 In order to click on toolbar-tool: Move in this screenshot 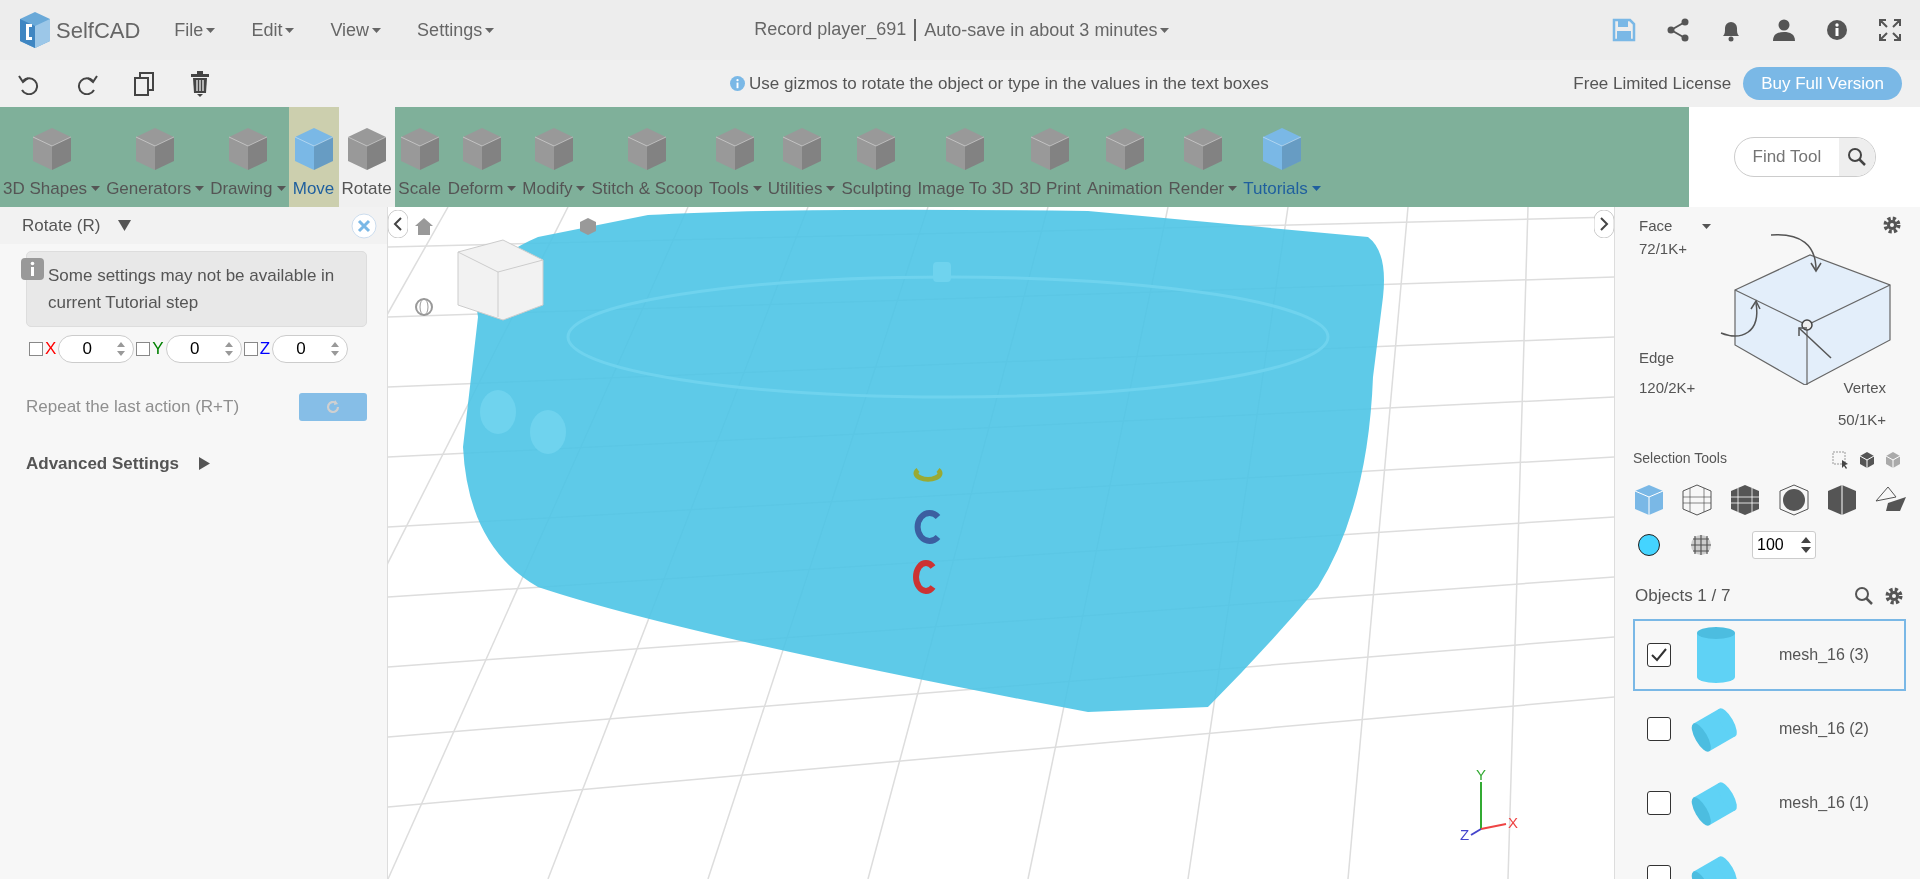, I will do `click(313, 157)`.